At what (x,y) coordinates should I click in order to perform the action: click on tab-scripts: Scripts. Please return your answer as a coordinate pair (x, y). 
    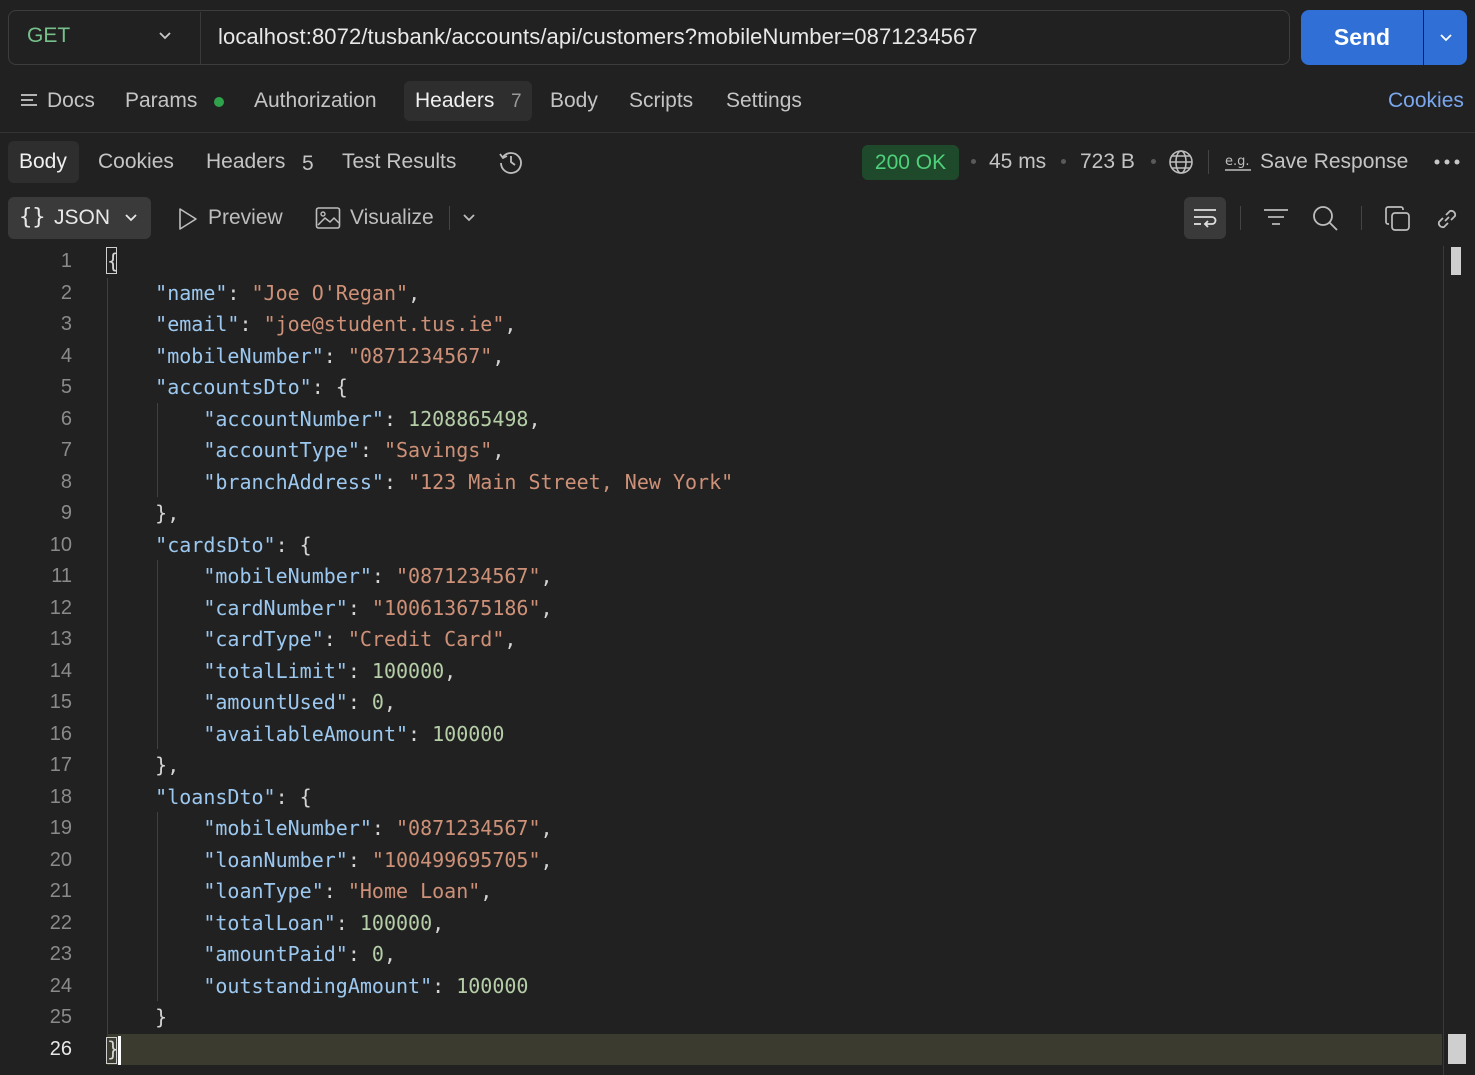
    Looking at the image, I should click on (661, 101).